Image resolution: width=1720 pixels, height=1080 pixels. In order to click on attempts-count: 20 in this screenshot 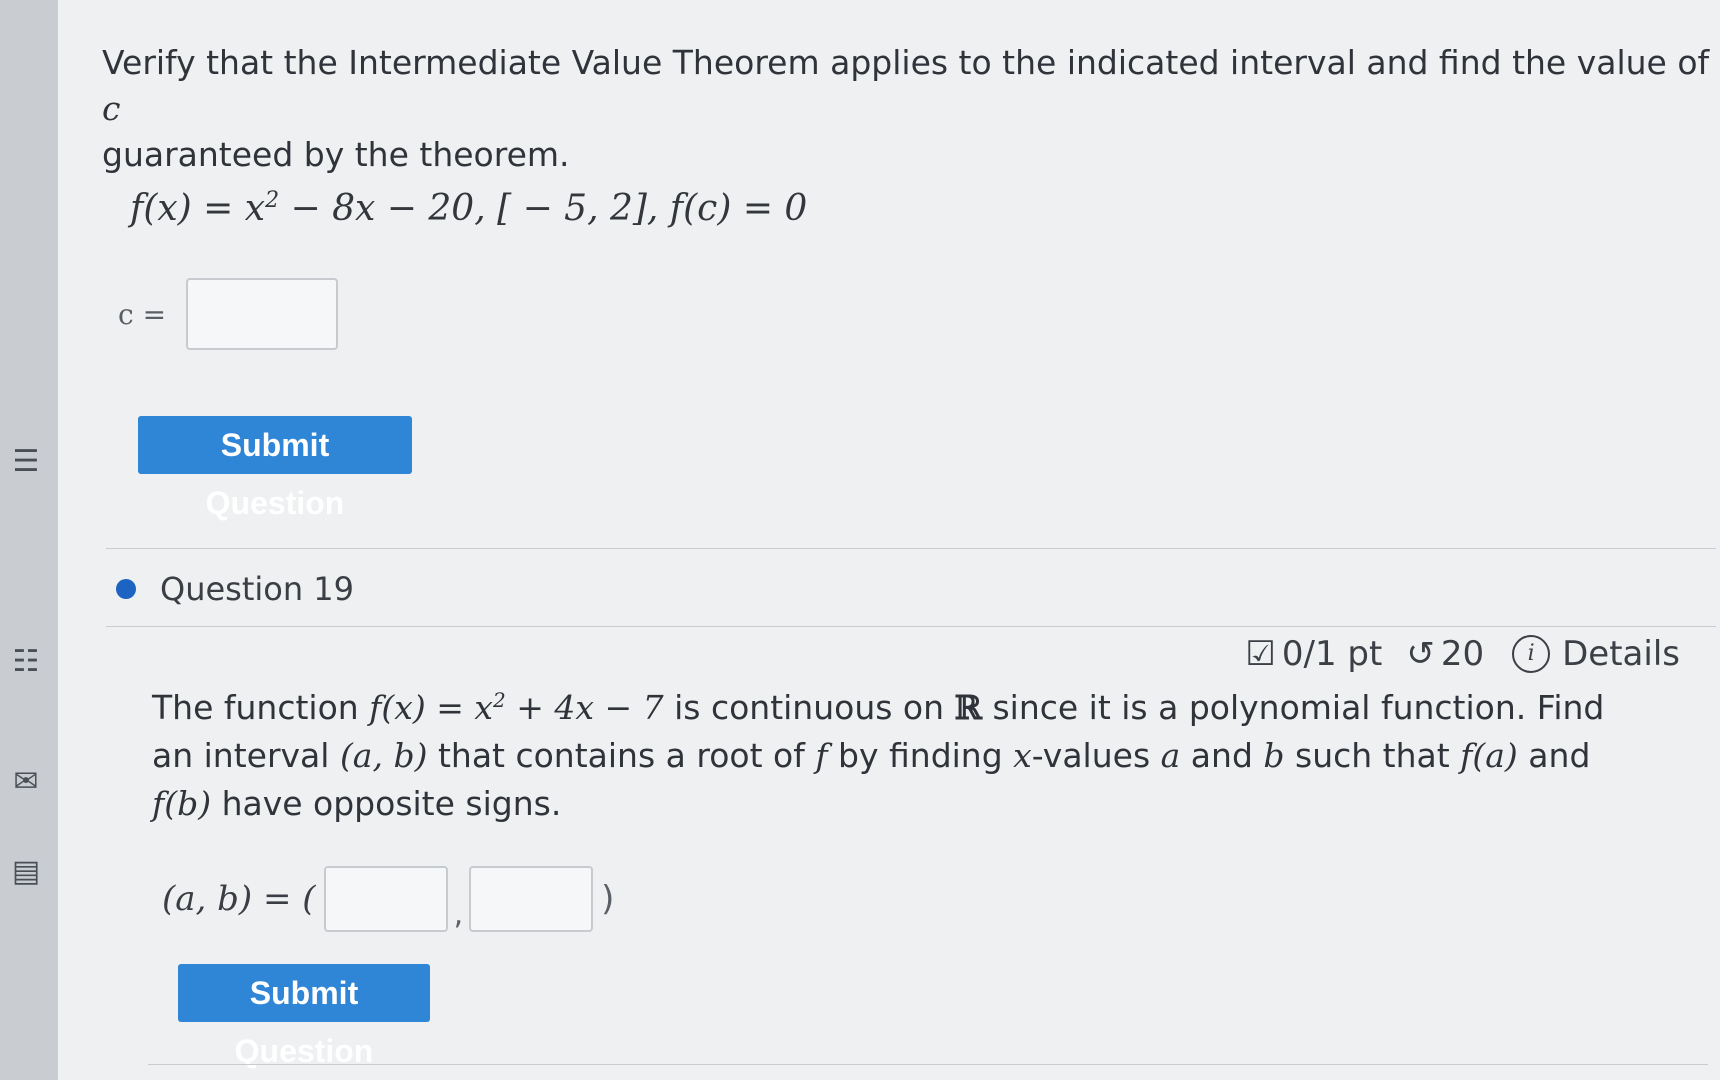, I will do `click(1462, 654)`.